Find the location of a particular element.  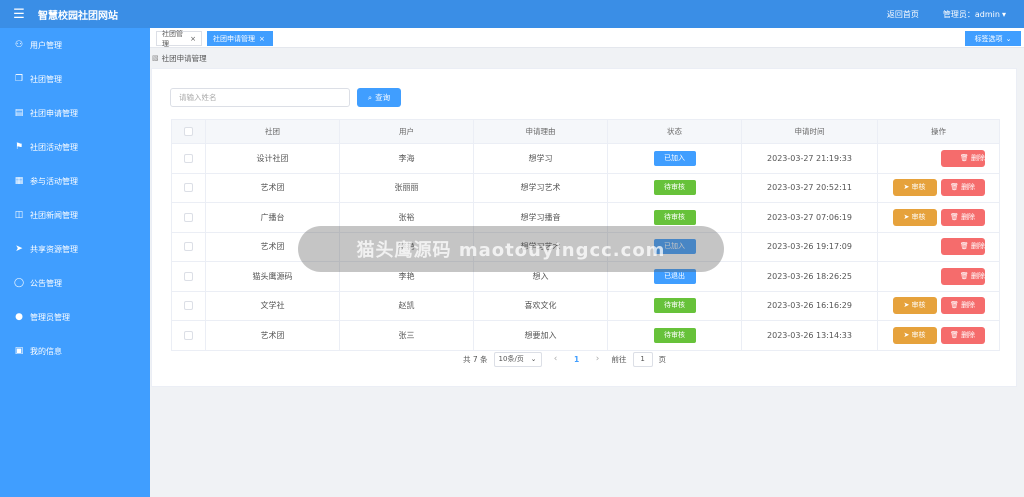

next-page-icon: › is located at coordinates (598, 359).